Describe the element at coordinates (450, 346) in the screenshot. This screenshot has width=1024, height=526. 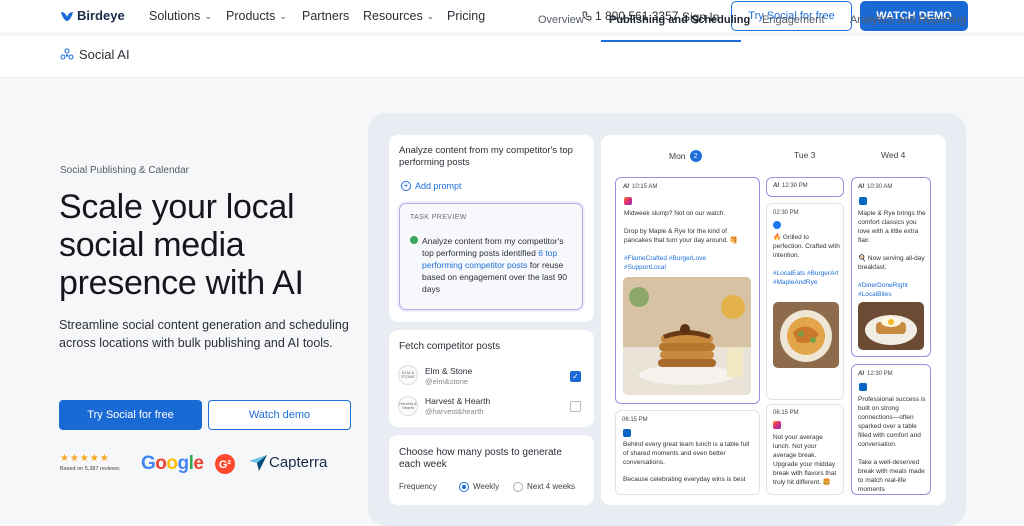
I see `competitor-title: Fetch competitor posts` at that location.